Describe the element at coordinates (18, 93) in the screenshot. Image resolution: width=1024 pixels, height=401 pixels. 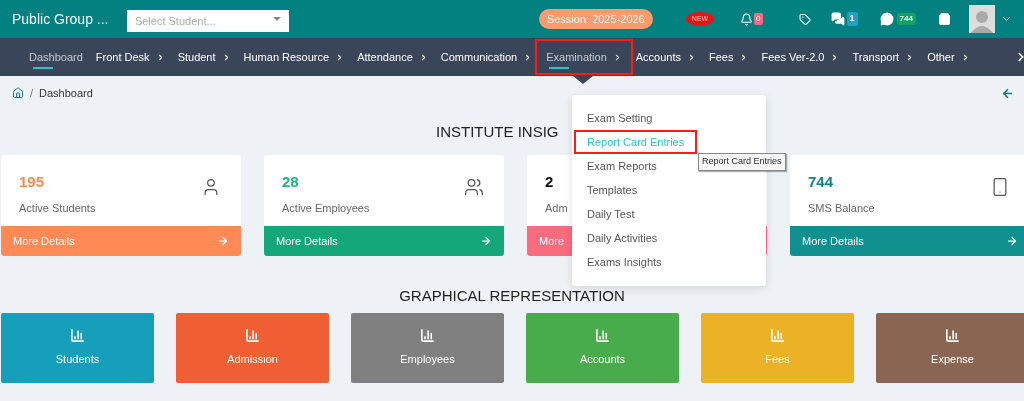
I see `home-icon` at that location.